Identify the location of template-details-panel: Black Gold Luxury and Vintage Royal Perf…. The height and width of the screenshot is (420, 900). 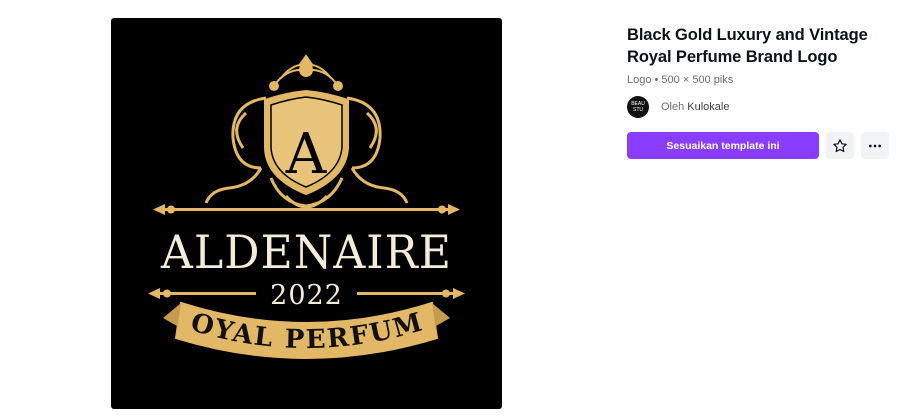
(758, 91).